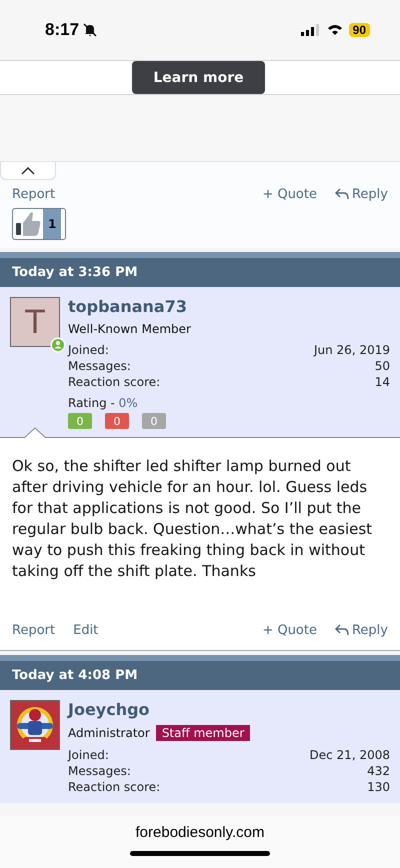 The image size is (400, 868). What do you see at coordinates (200, 832) in the screenshot?
I see `address-bar-url: forebodiesonly.com` at bounding box center [200, 832].